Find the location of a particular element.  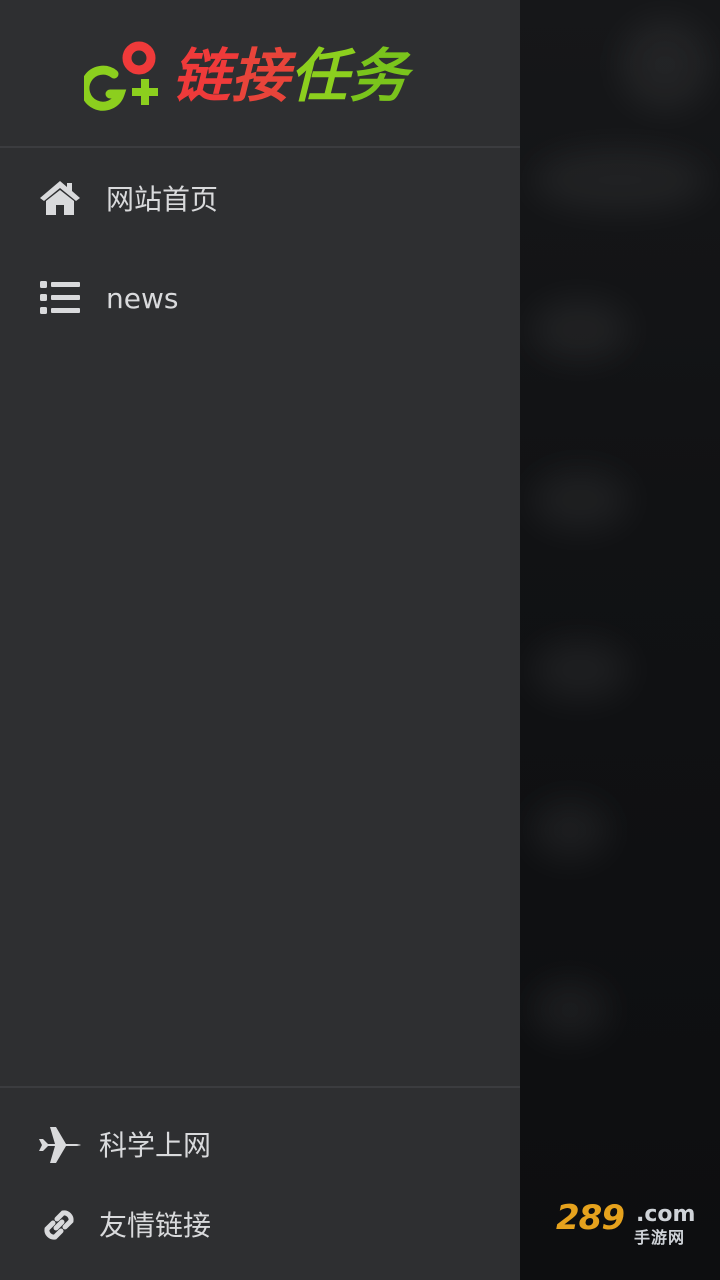

link-task-logo-icon is located at coordinates (121, 76).